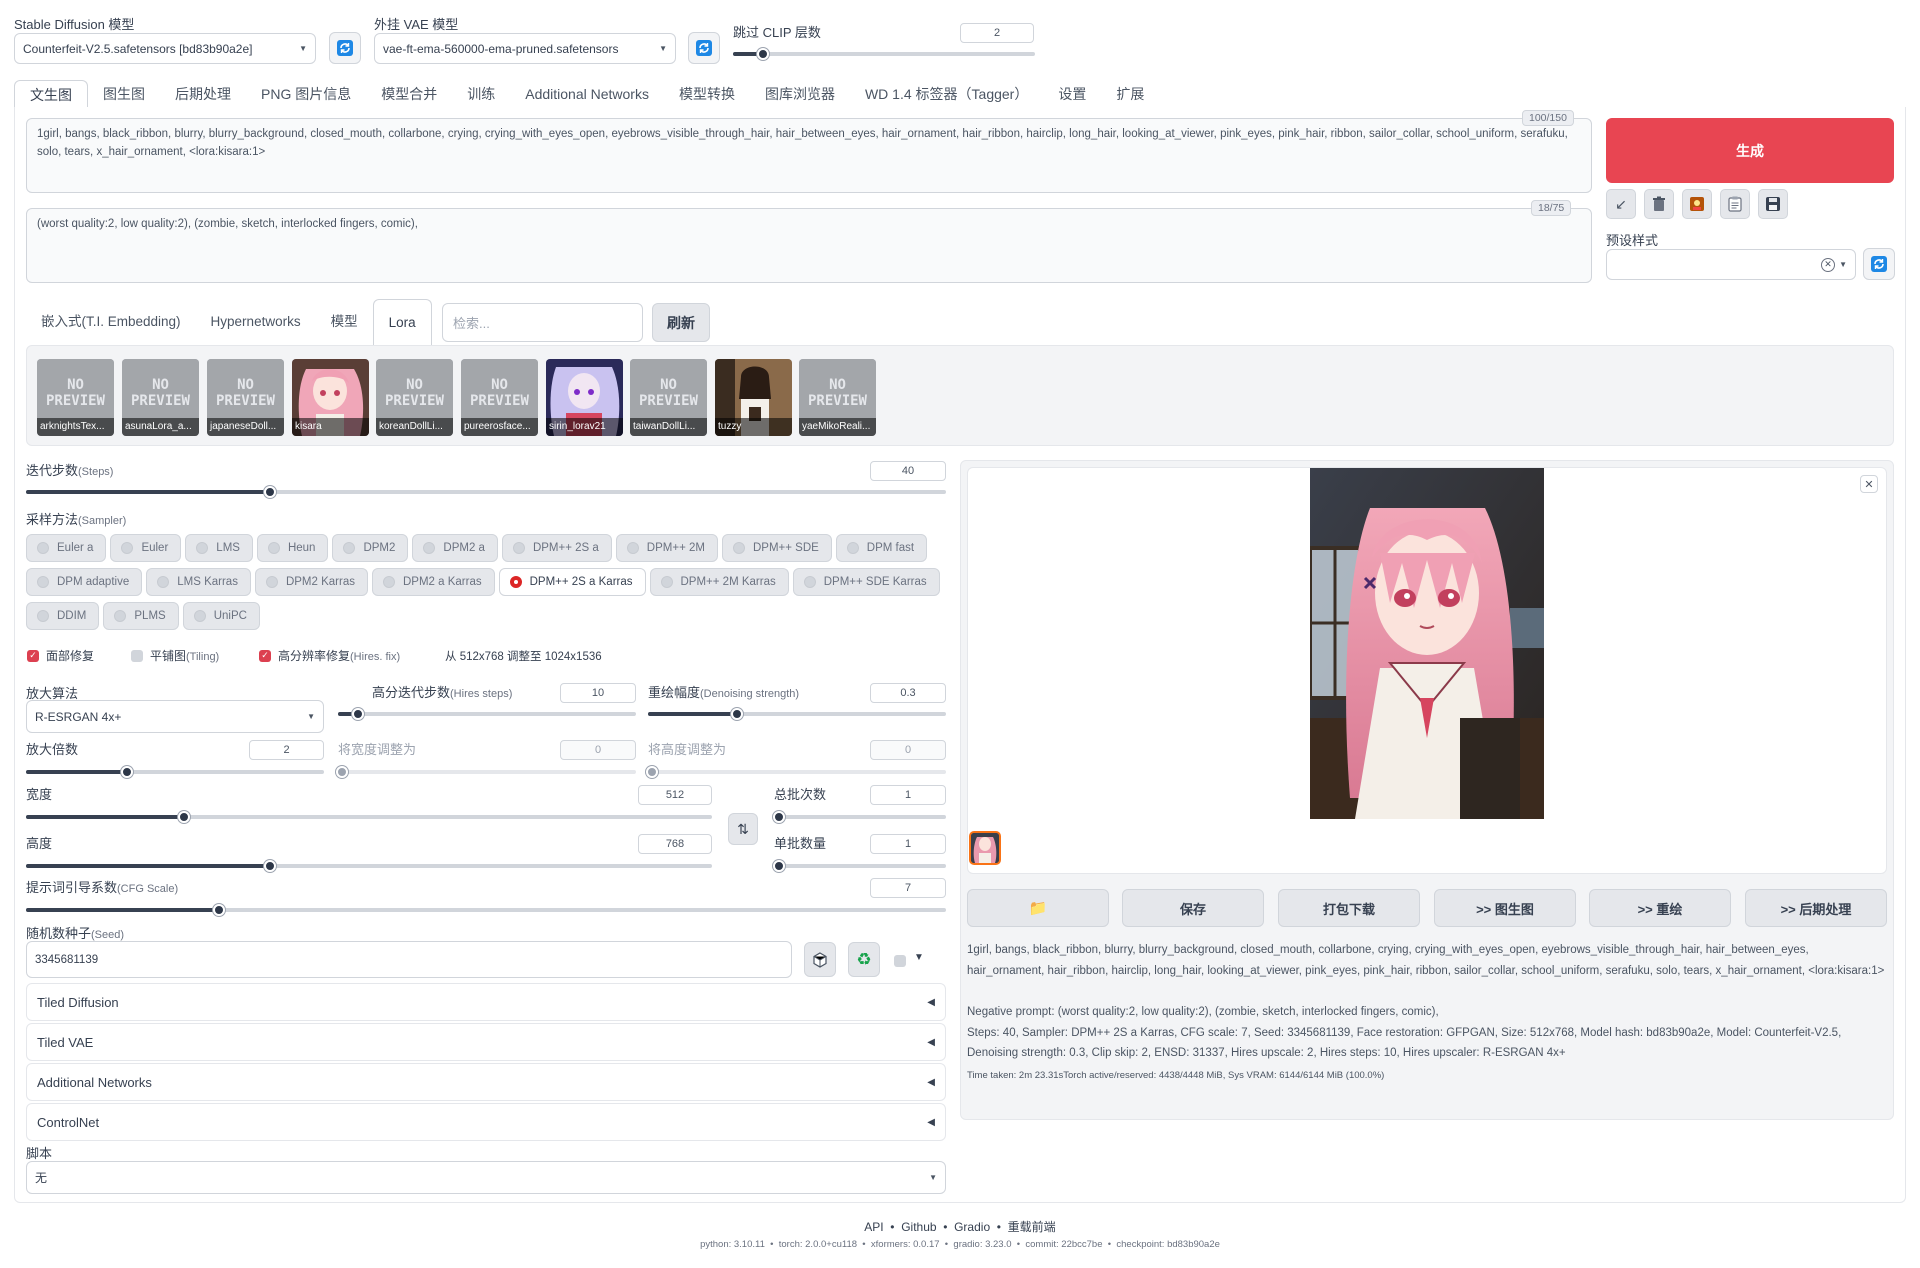 This screenshot has height=1268, width=1920. I want to click on tab-6: Additional Networks, so click(587, 94).